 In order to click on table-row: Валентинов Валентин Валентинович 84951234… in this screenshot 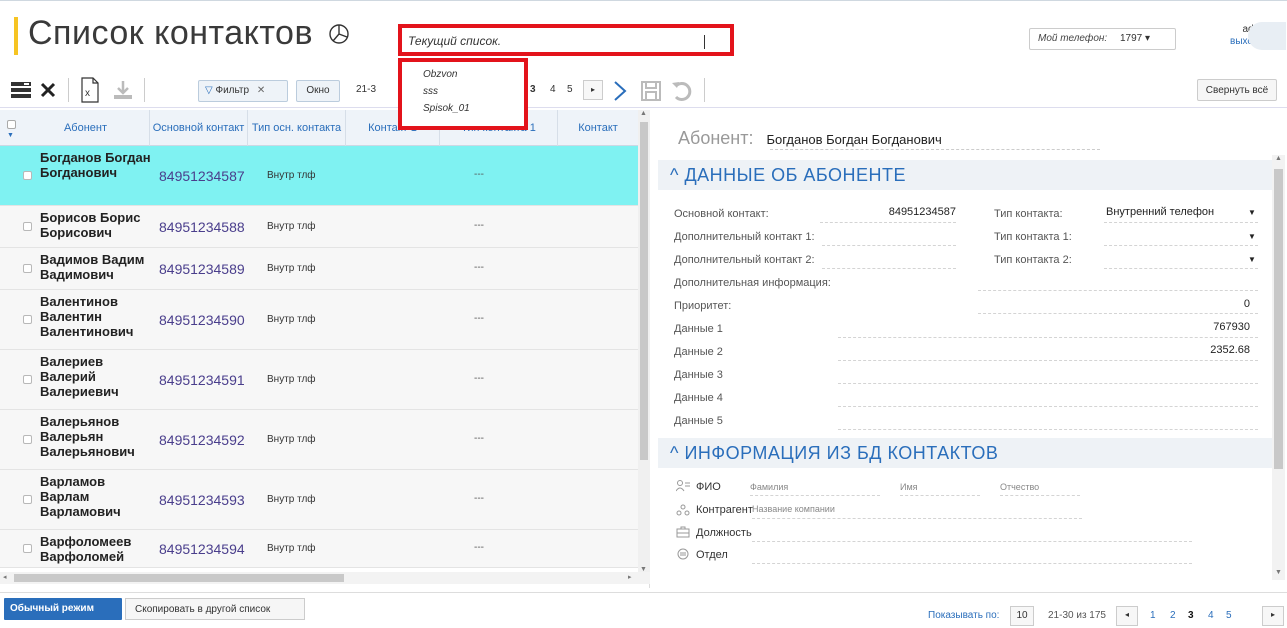, I will do `click(319, 320)`.